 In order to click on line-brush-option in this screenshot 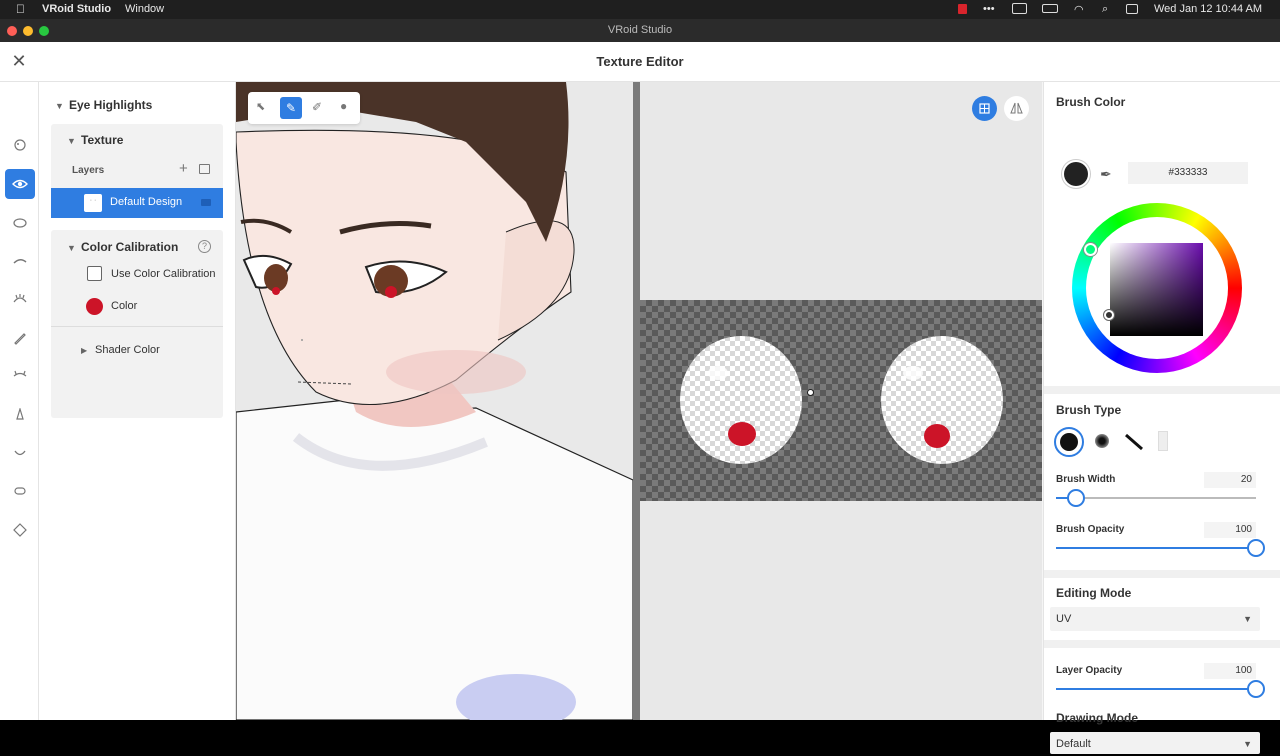, I will do `click(1134, 443)`.